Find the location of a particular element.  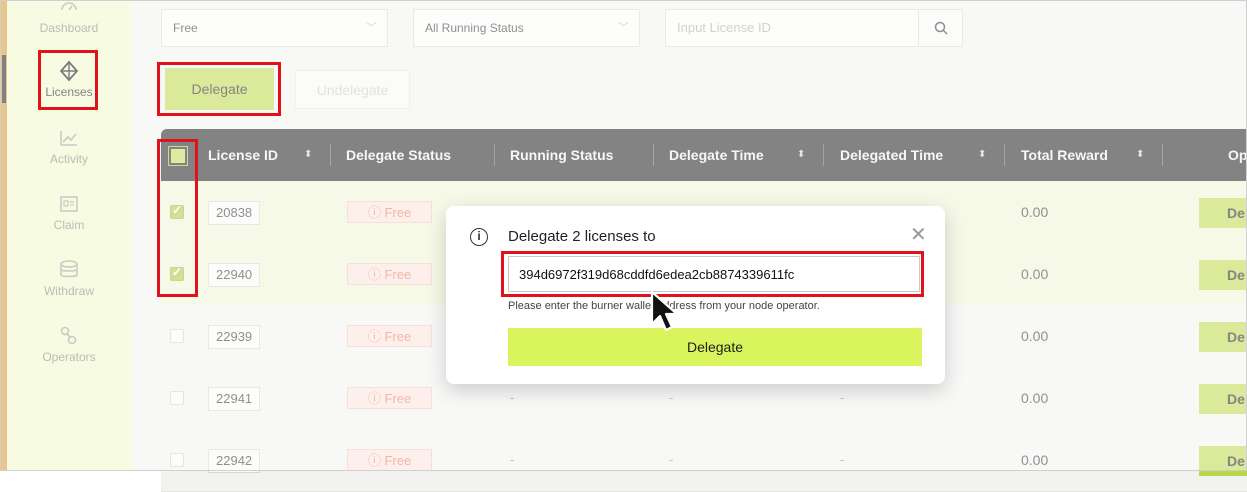

modal-title: Delegate 2 licenses to is located at coordinates (582, 236).